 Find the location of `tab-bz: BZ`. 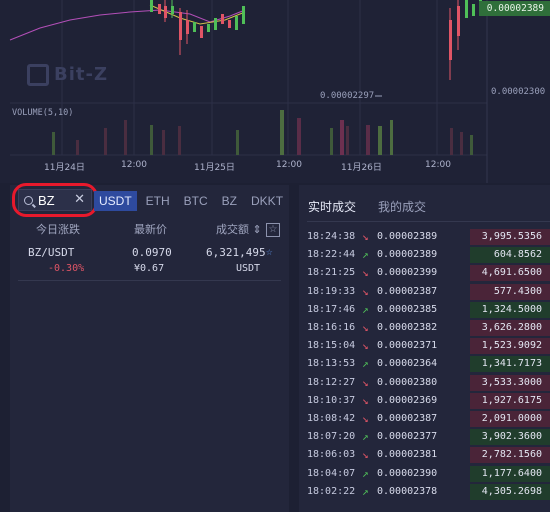

tab-bz: BZ is located at coordinates (229, 201).